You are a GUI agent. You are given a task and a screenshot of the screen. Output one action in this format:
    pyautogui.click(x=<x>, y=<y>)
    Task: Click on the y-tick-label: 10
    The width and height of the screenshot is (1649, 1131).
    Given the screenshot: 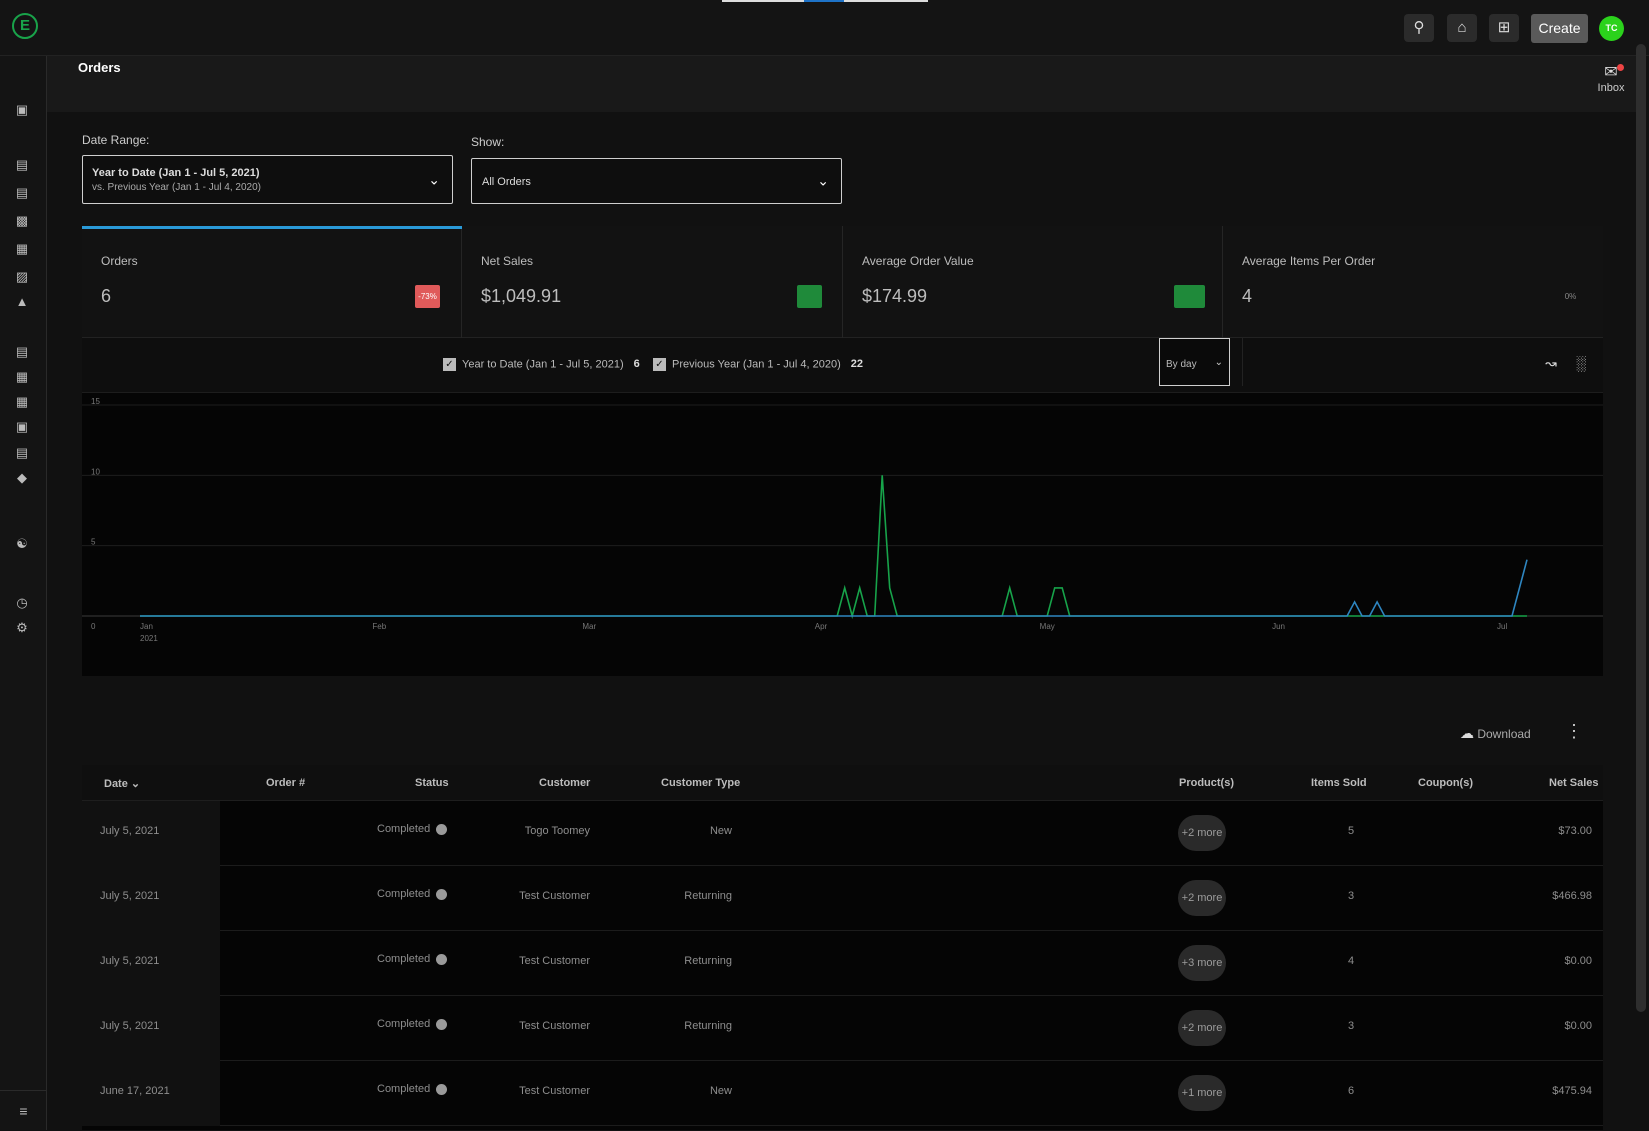 What is the action you would take?
    pyautogui.click(x=95, y=471)
    